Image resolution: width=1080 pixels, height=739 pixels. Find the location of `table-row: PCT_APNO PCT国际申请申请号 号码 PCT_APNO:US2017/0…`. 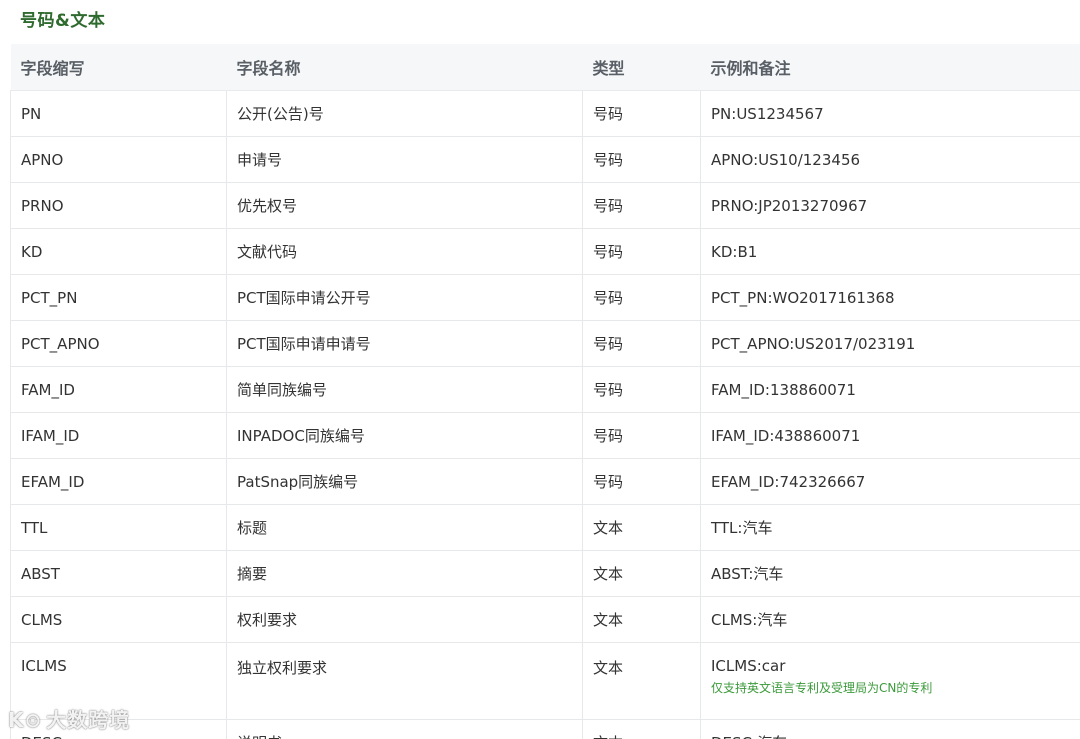

table-row: PCT_APNO PCT国际申请申请号 号码 PCT_APNO:US2017/0… is located at coordinates (545, 343).